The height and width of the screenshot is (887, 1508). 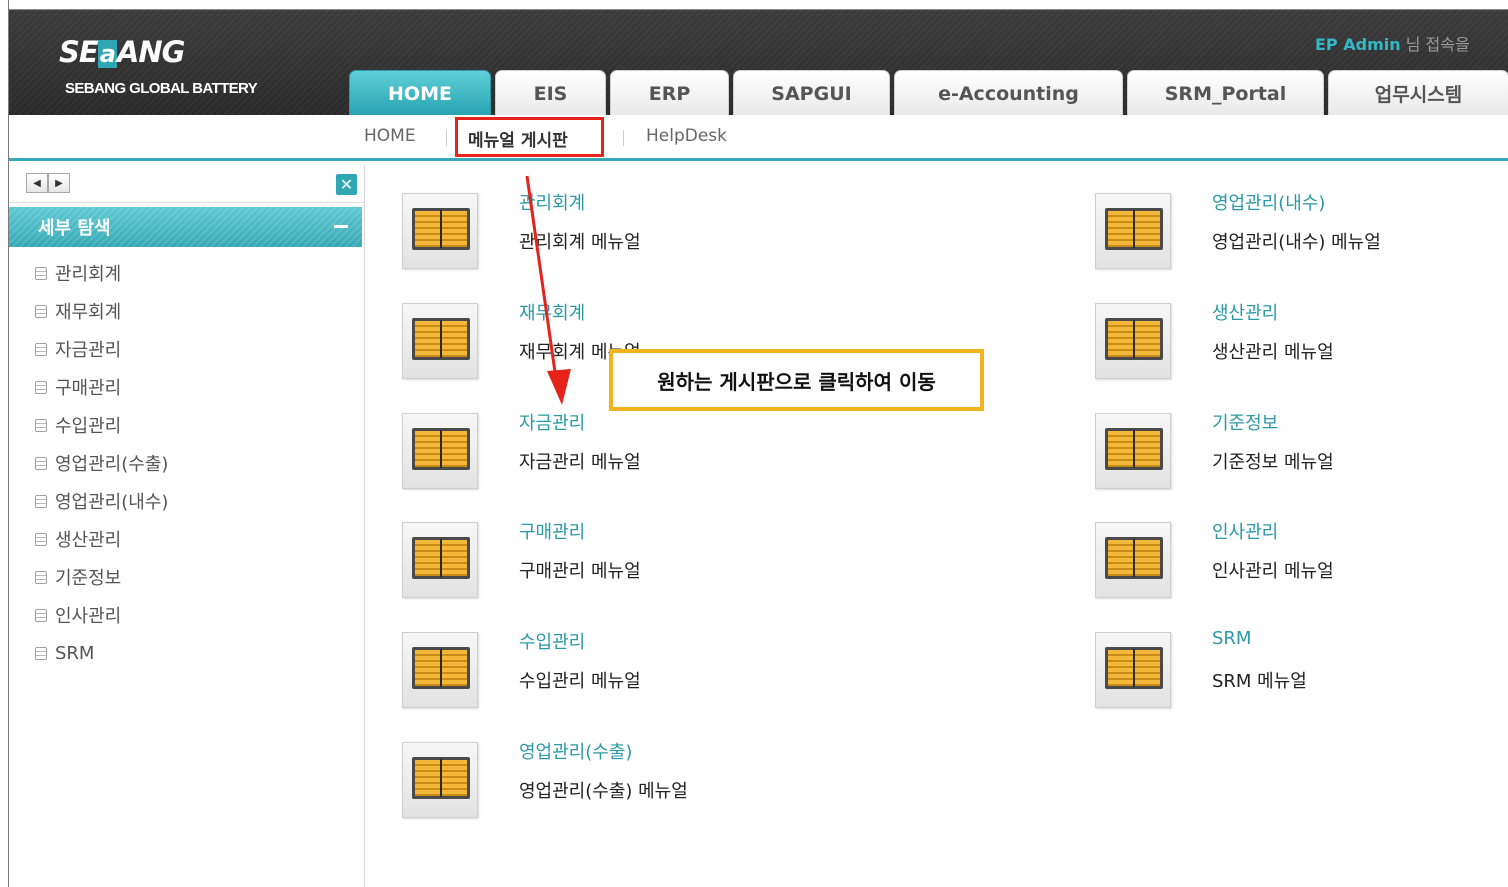 What do you see at coordinates (669, 93) in the screenshot?
I see `tab-erp: ERP` at bounding box center [669, 93].